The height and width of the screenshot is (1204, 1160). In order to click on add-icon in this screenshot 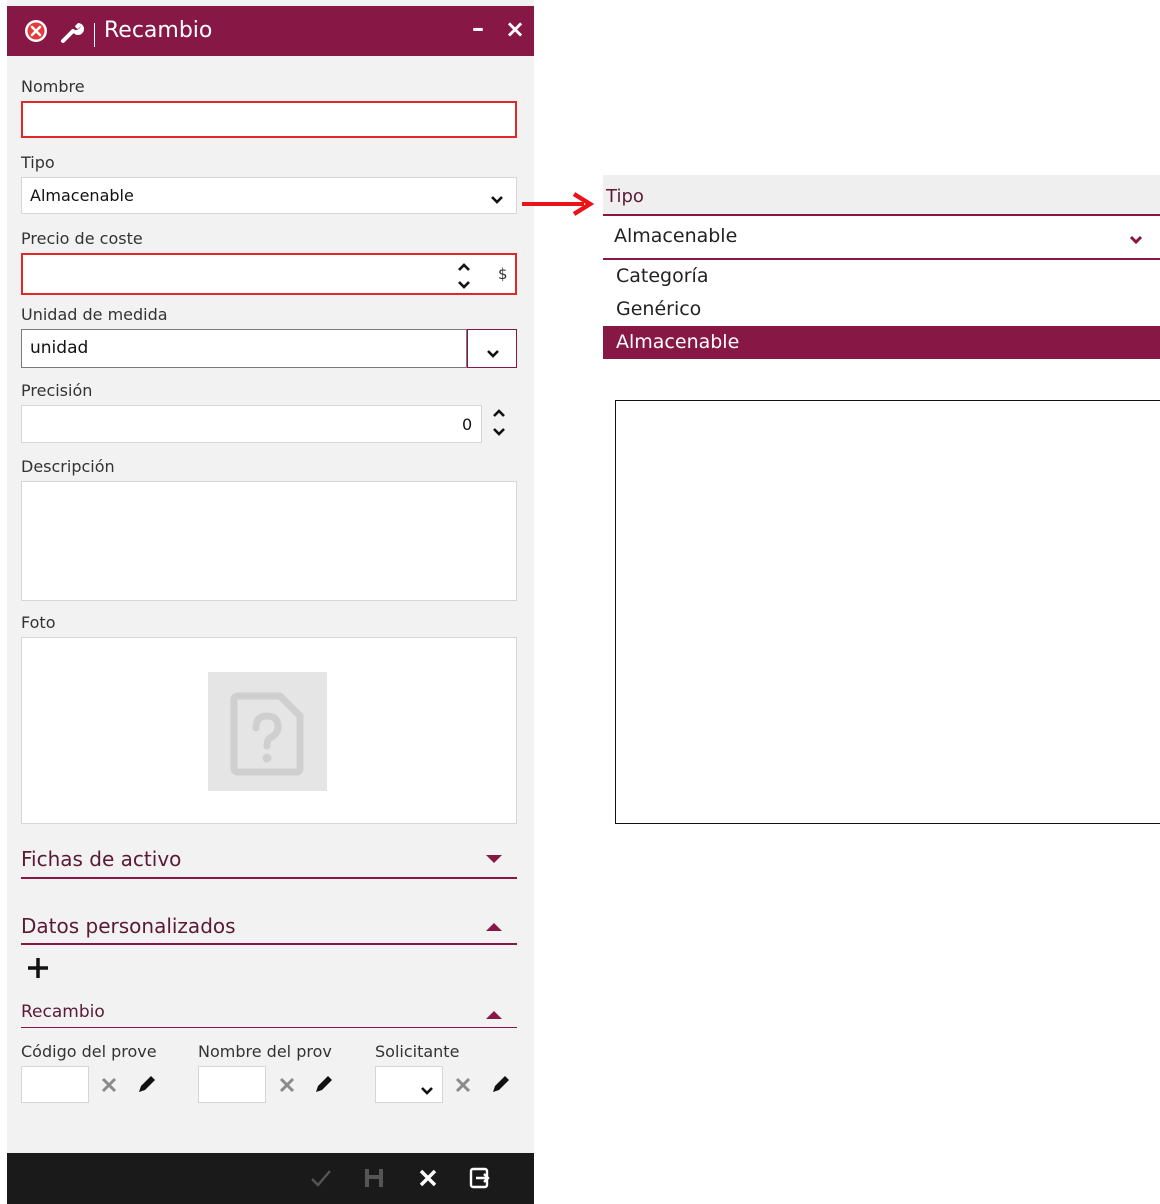, I will do `click(38, 970)`.